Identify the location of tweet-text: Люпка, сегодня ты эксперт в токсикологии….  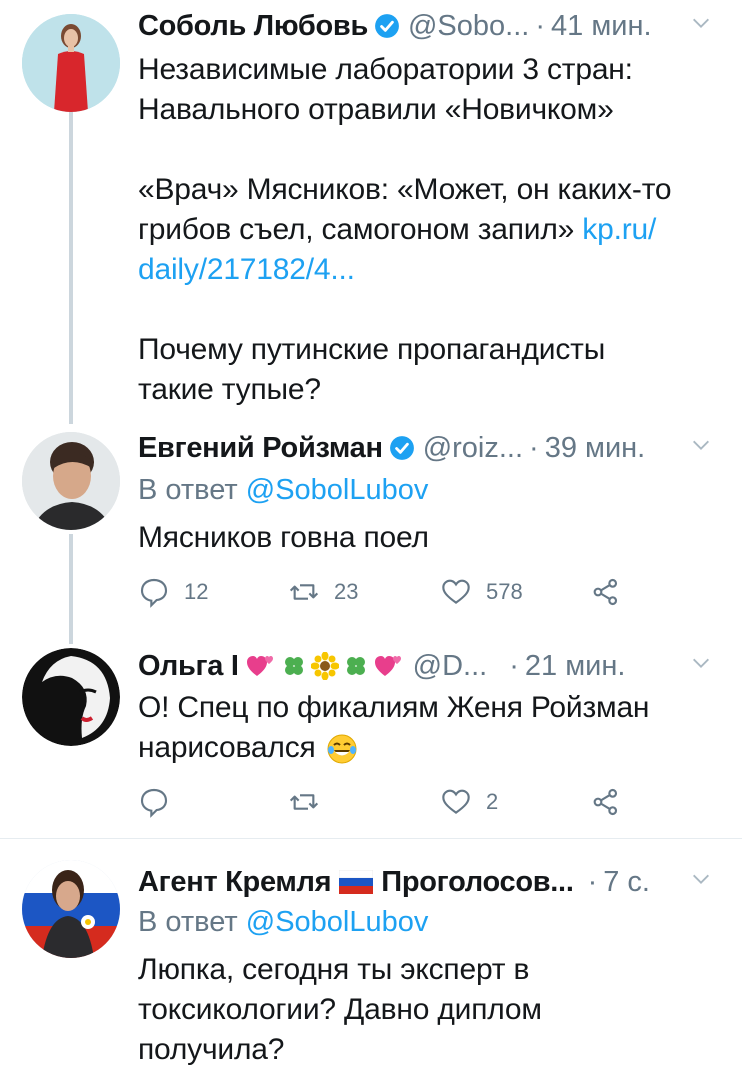
(425, 1010).